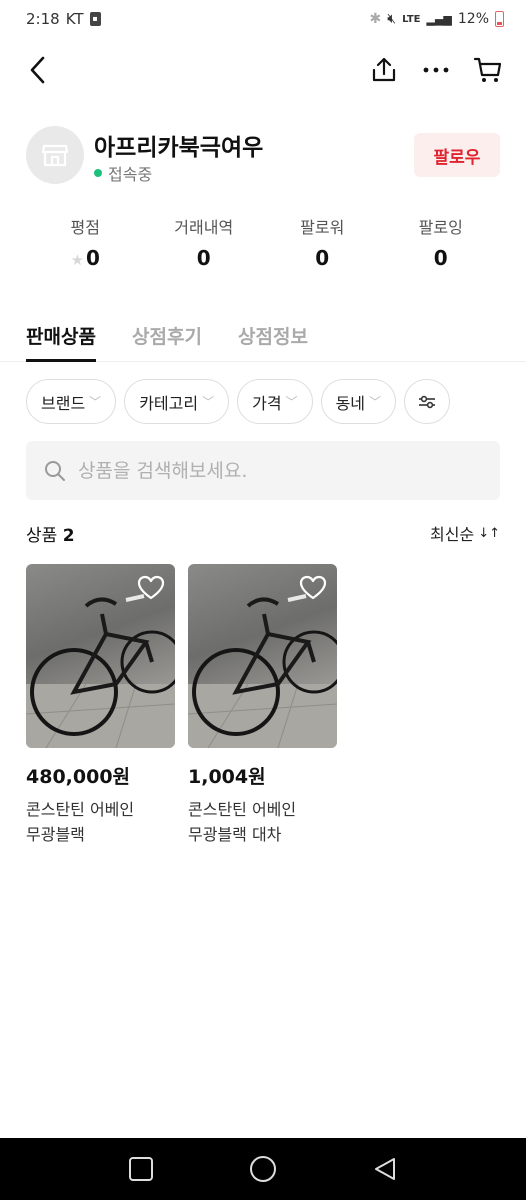 The image size is (526, 1200). I want to click on battery-percent: 12%, so click(473, 19).